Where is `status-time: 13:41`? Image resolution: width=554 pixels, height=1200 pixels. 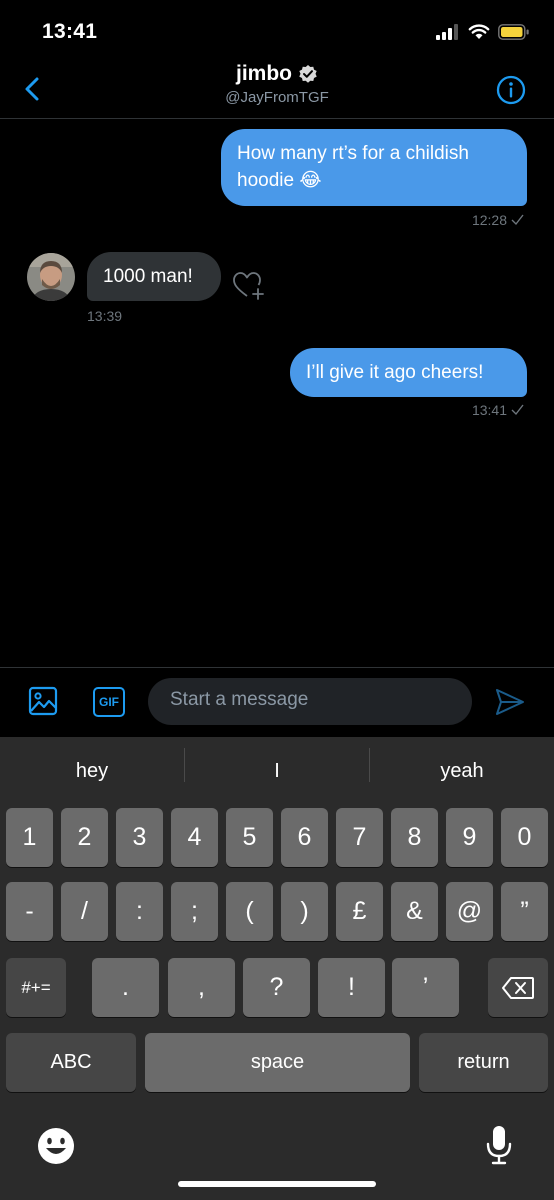 status-time: 13:41 is located at coordinates (70, 31).